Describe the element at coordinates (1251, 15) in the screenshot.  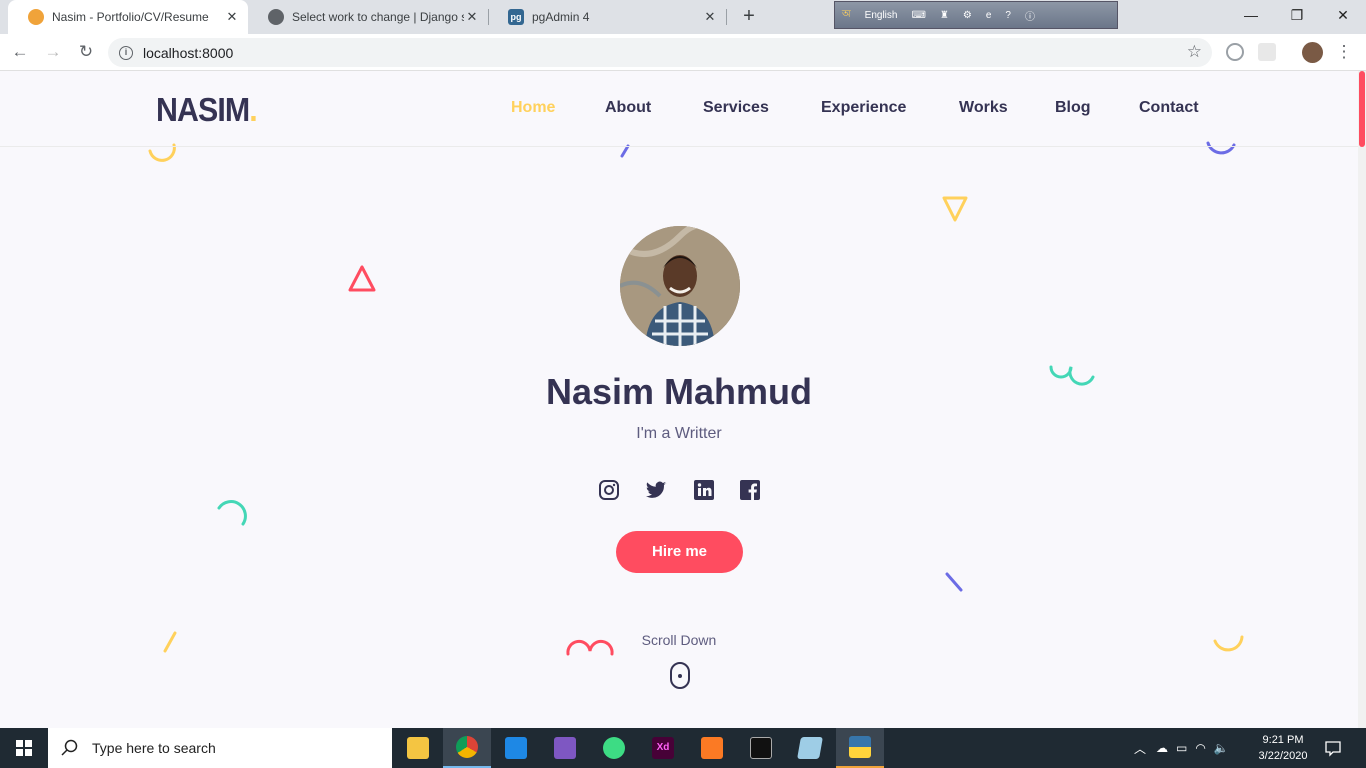
I see `minimize-icon: —` at that location.